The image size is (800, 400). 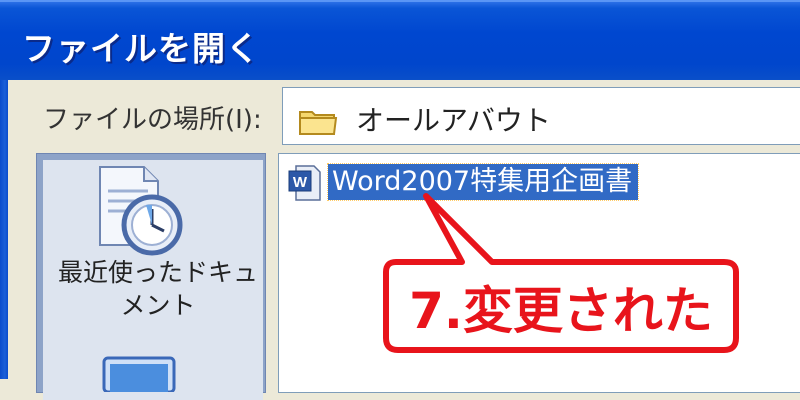 What do you see at coordinates (483, 182) in the screenshot?
I see `file-item-name: Word2007特集用企画書` at bounding box center [483, 182].